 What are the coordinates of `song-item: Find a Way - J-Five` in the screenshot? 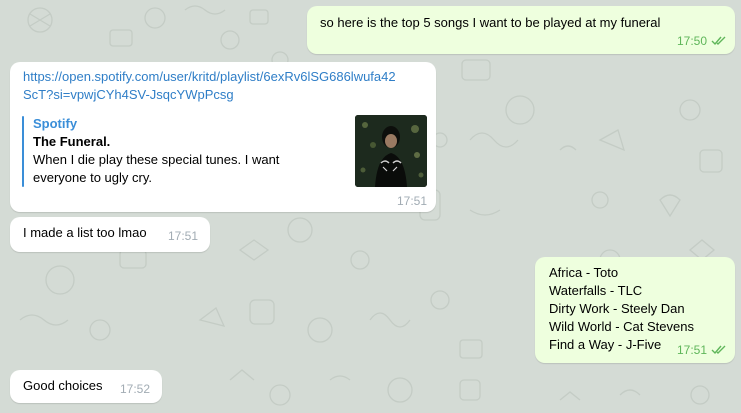 It's located at (605, 344).